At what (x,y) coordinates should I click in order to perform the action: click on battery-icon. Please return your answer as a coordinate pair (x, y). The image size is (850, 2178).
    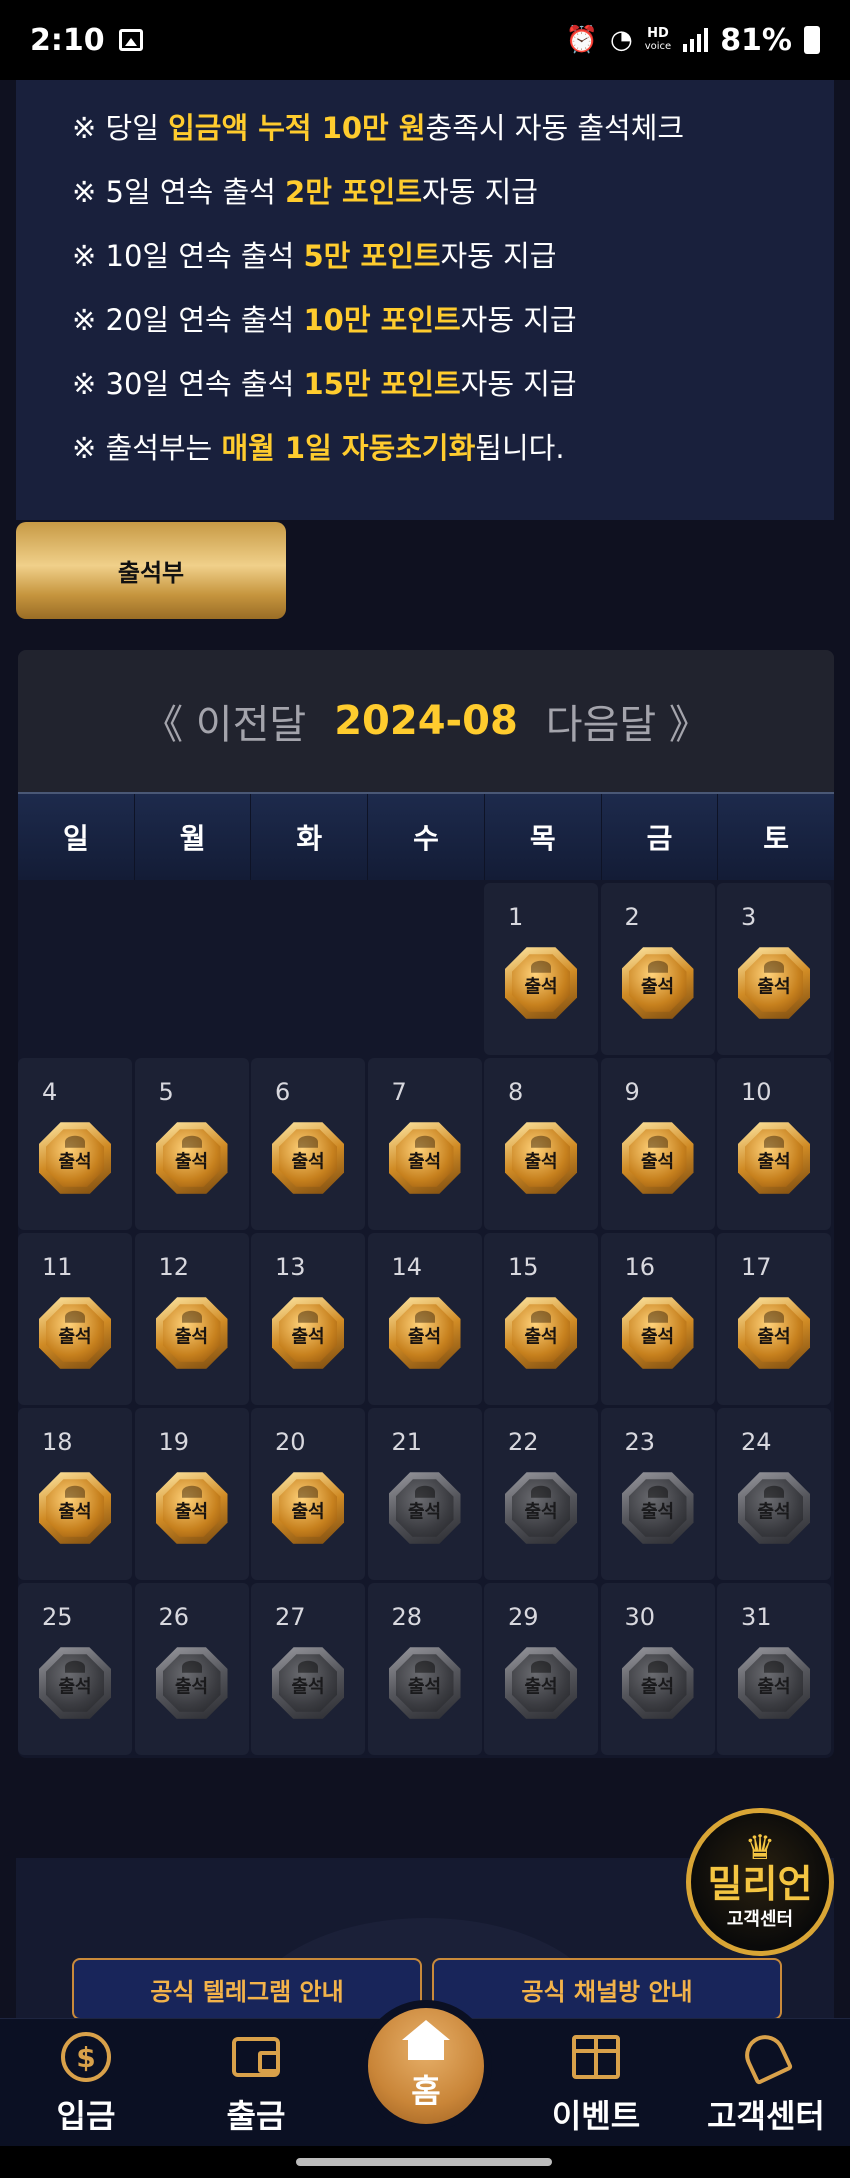
    Looking at the image, I should click on (812, 40).